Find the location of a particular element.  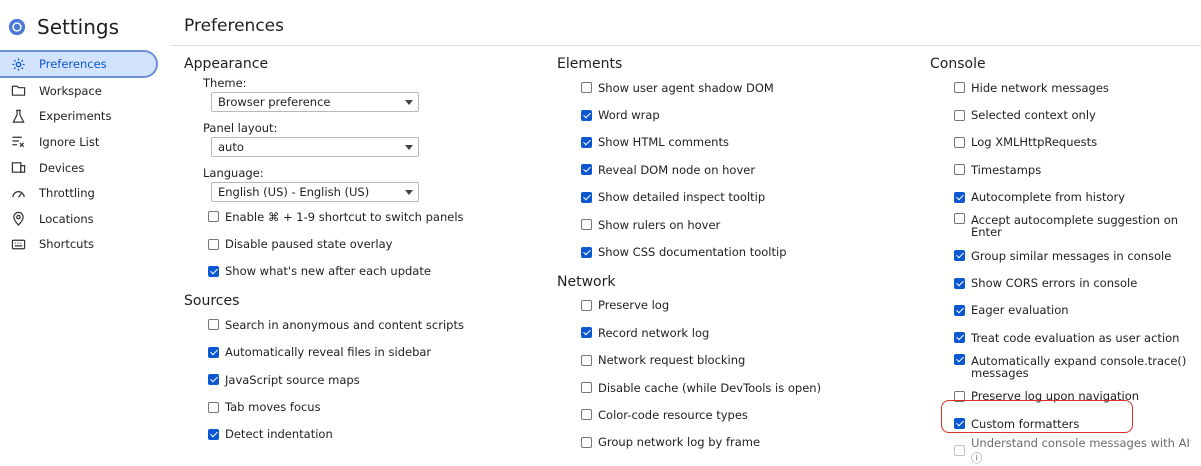

checkbox-row-record-network-log: Record network log is located at coordinates (727, 332).